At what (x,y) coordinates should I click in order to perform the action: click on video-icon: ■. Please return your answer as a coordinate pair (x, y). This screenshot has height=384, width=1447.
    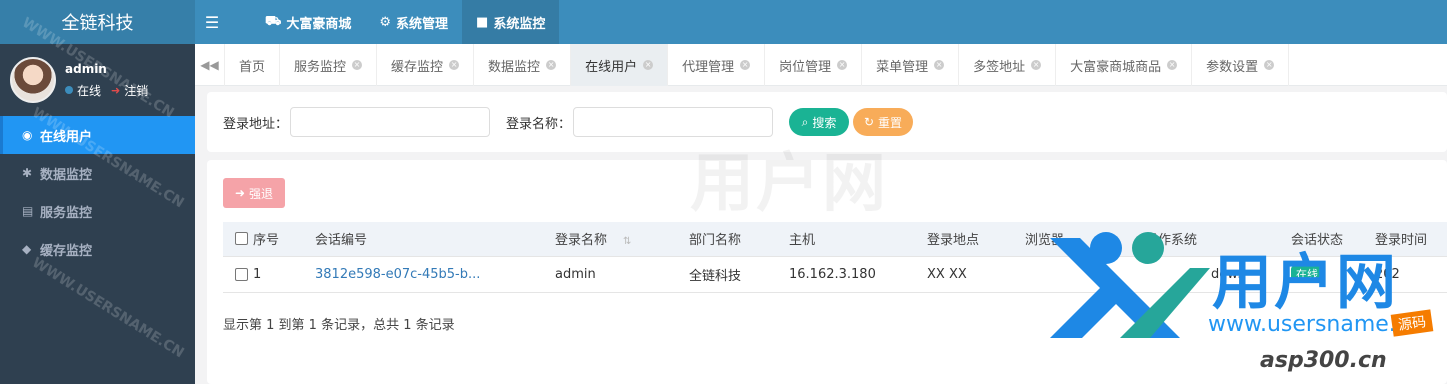
    Looking at the image, I should click on (482, 22).